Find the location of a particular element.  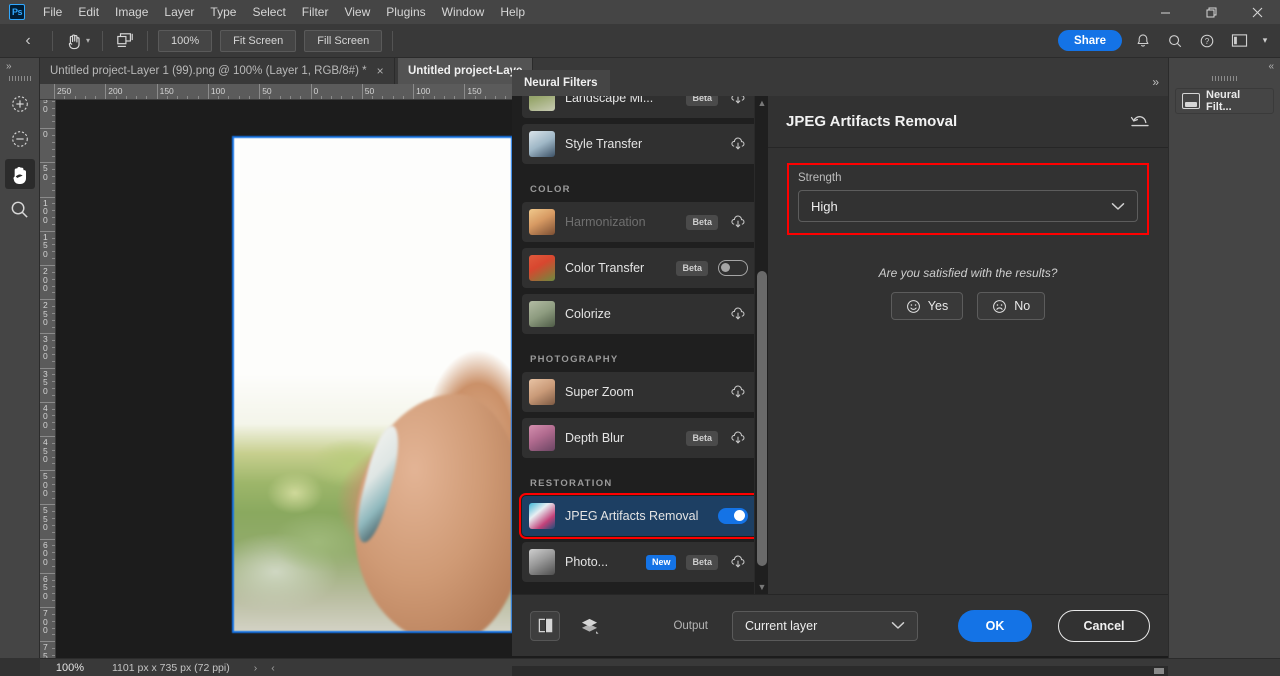

cancel-button: Cancel is located at coordinates (1104, 625).